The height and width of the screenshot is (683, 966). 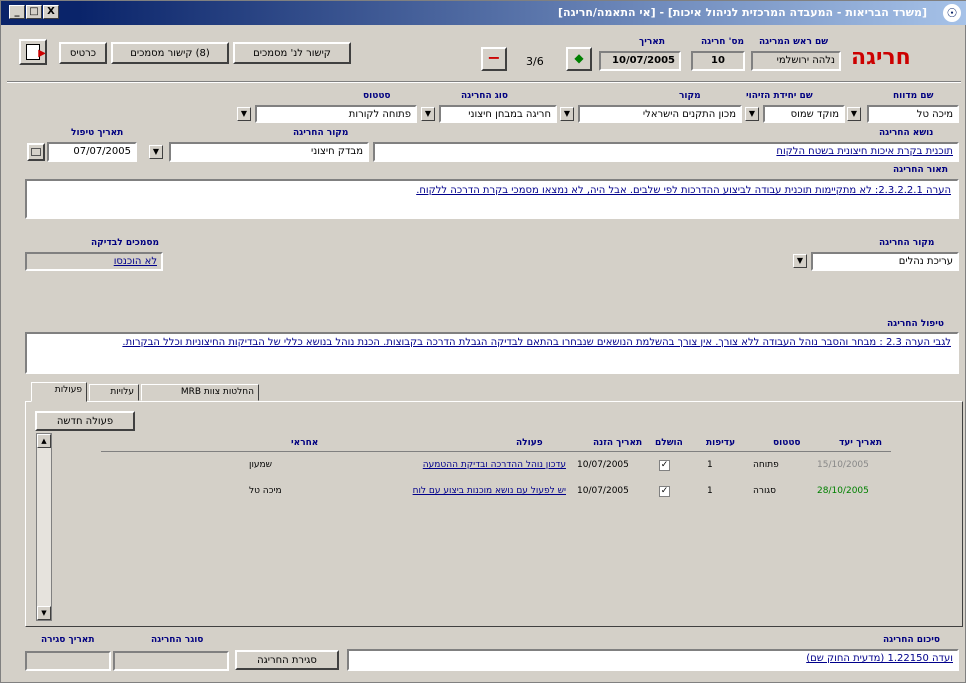 What do you see at coordinates (269, 152) in the screenshot?
I see `origin-field: מבדק חיצוני` at bounding box center [269, 152].